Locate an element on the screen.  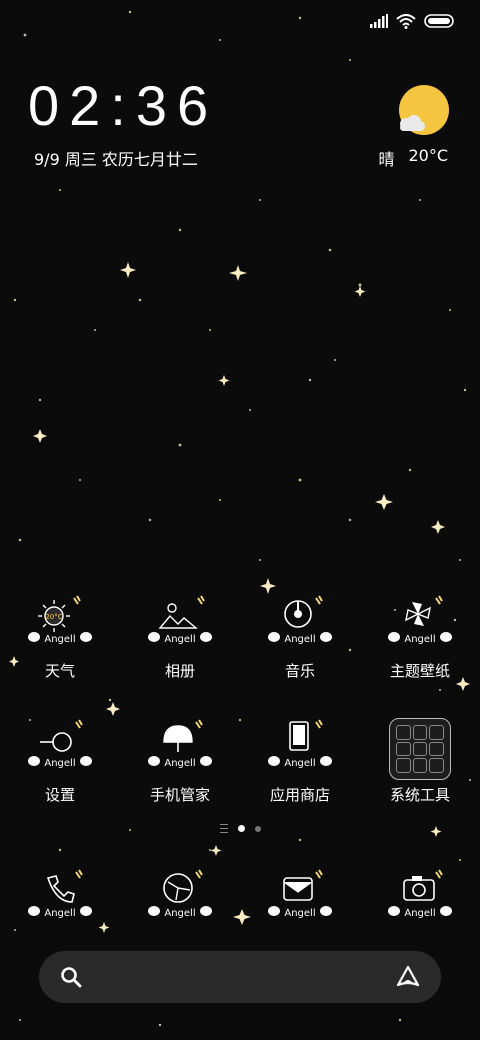
security-umbrella-icon: Angell is located at coordinates (180, 744).